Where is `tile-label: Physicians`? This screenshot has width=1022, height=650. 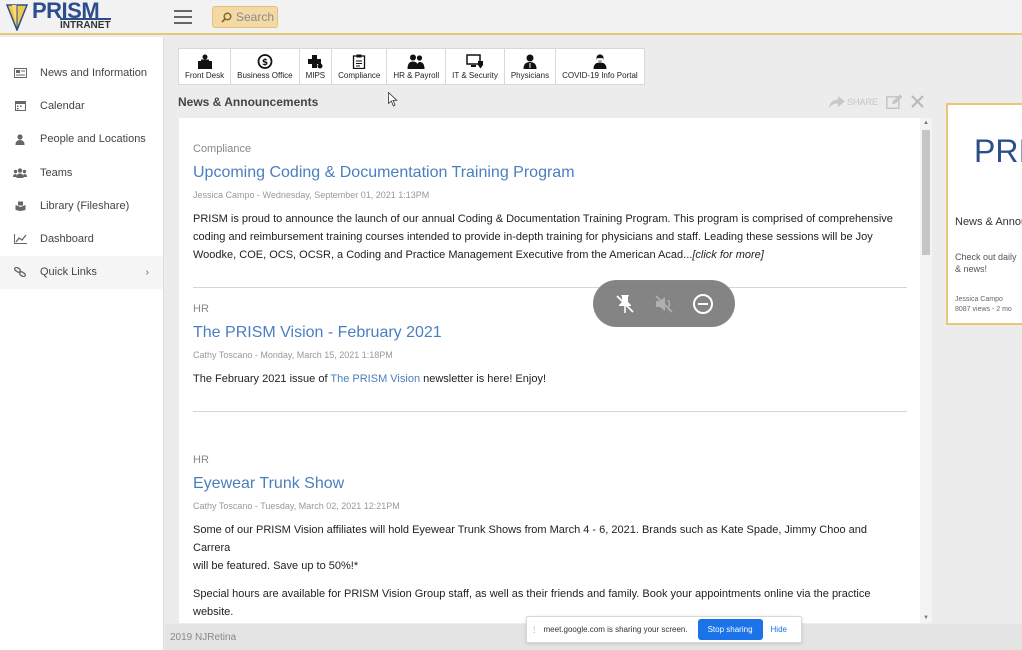 tile-label: Physicians is located at coordinates (530, 75).